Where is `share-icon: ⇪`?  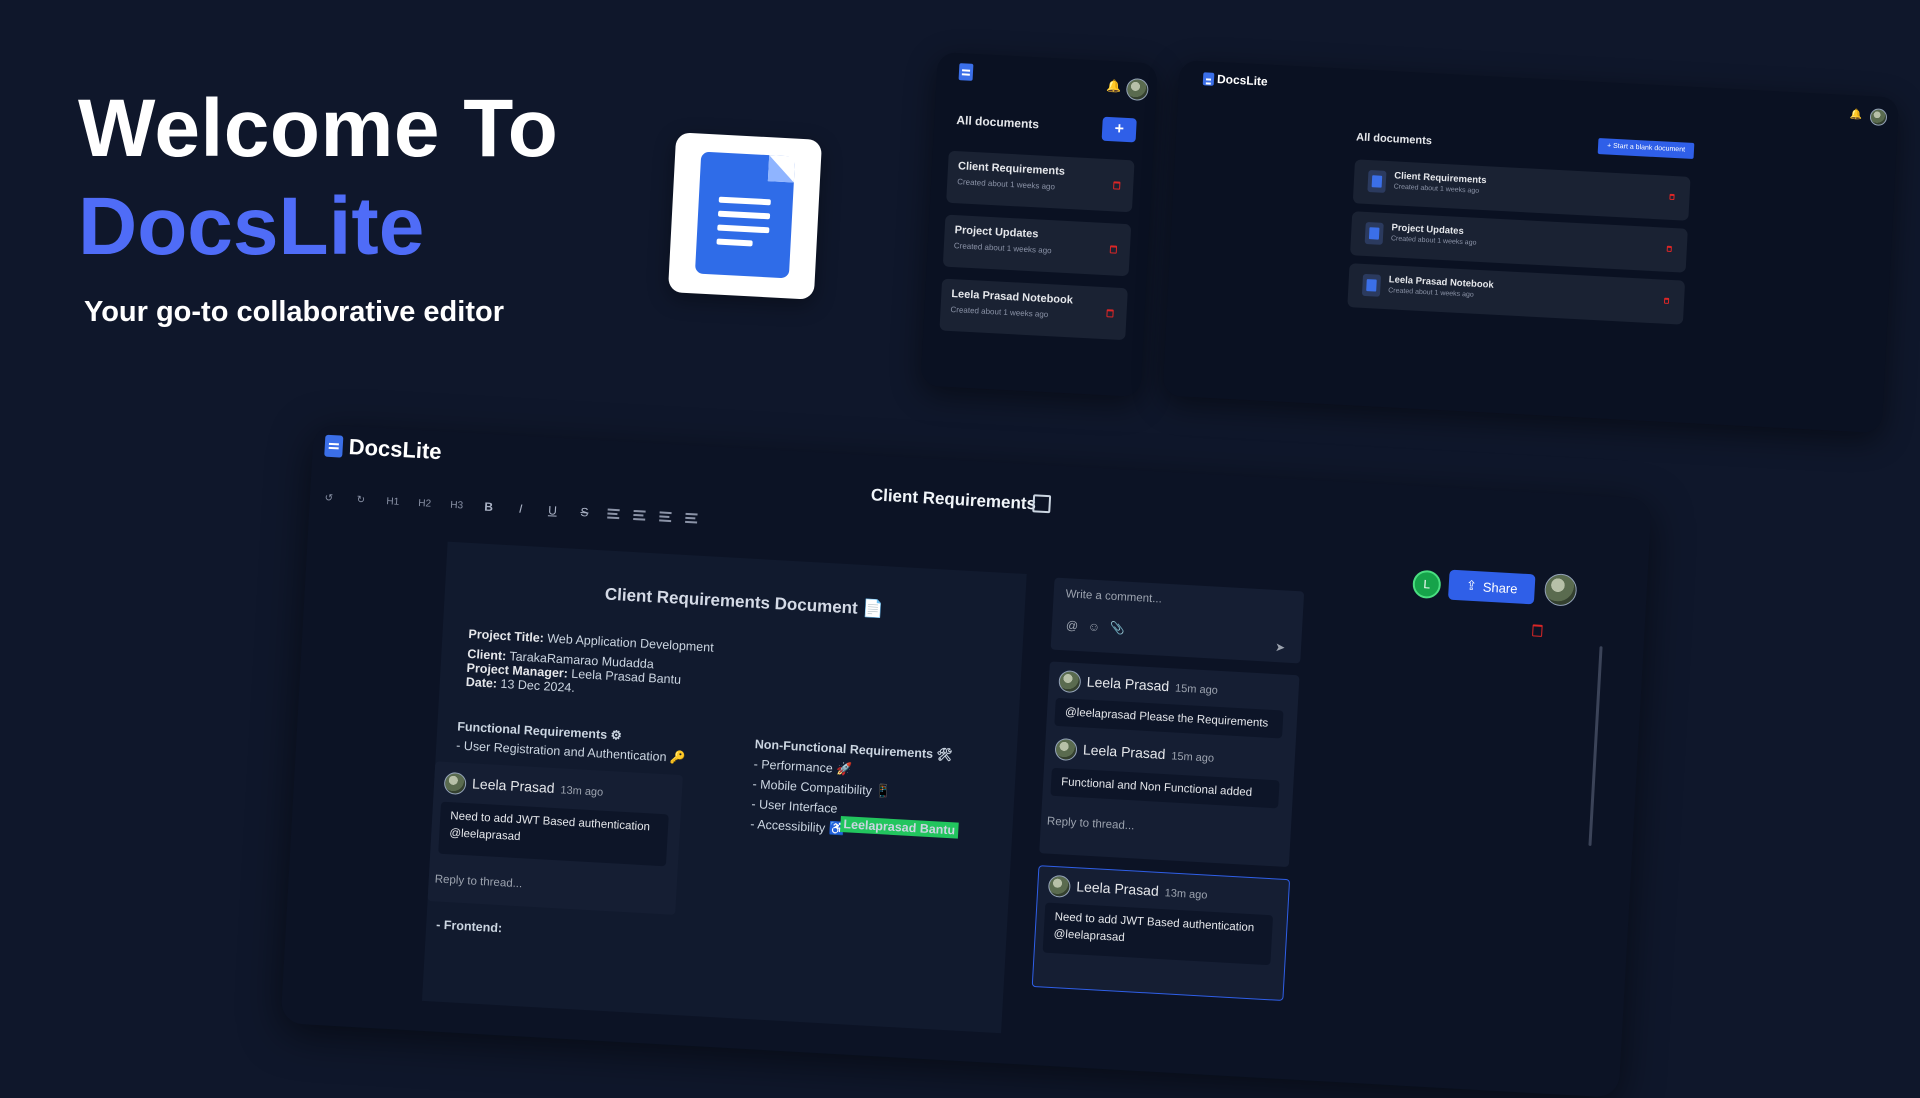
share-icon: ⇪ is located at coordinates (1471, 585).